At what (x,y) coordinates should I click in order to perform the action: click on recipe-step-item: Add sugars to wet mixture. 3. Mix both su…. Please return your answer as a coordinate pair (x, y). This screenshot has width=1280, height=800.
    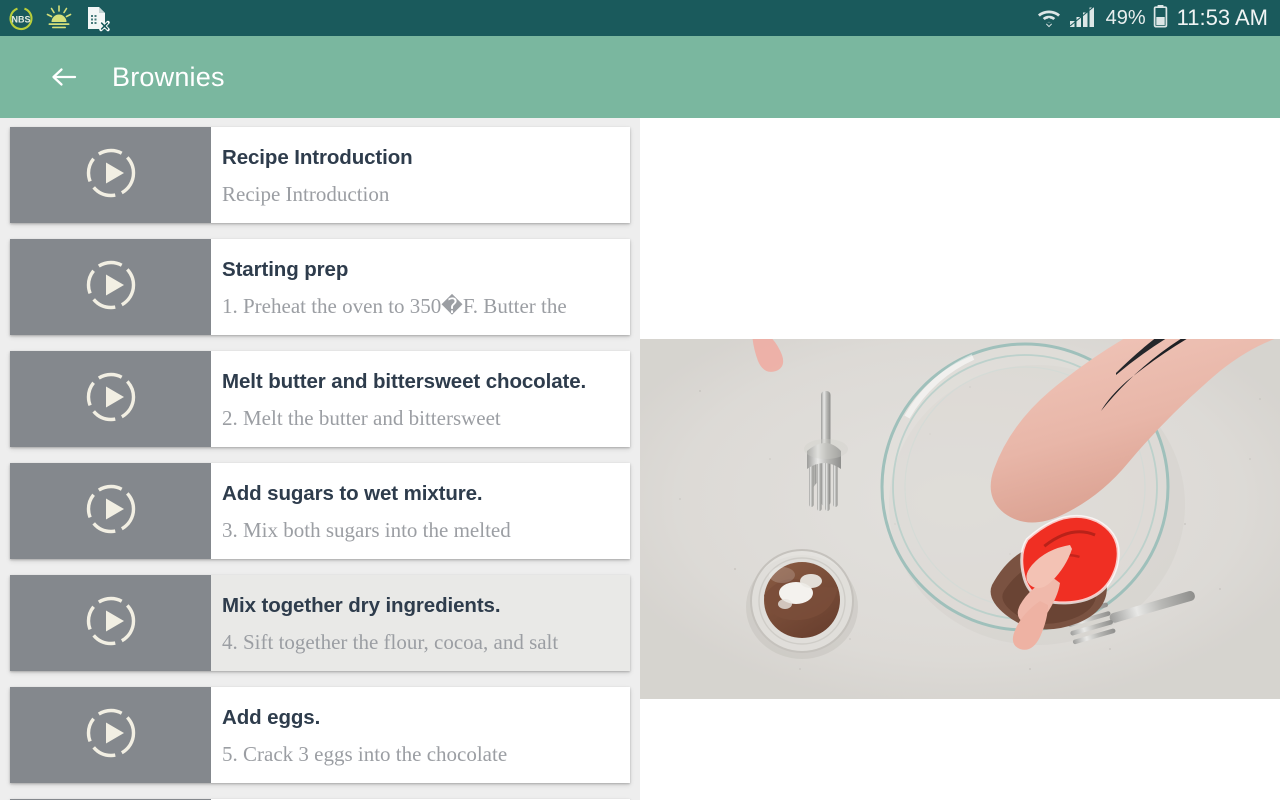
    Looking at the image, I should click on (320, 511).